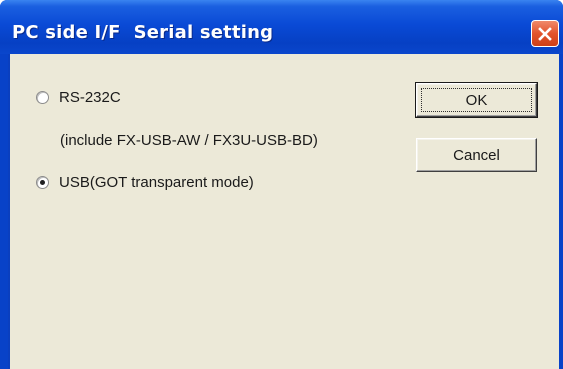 This screenshot has width=563, height=369. I want to click on rs232c-label: RS-232C, so click(90, 97).